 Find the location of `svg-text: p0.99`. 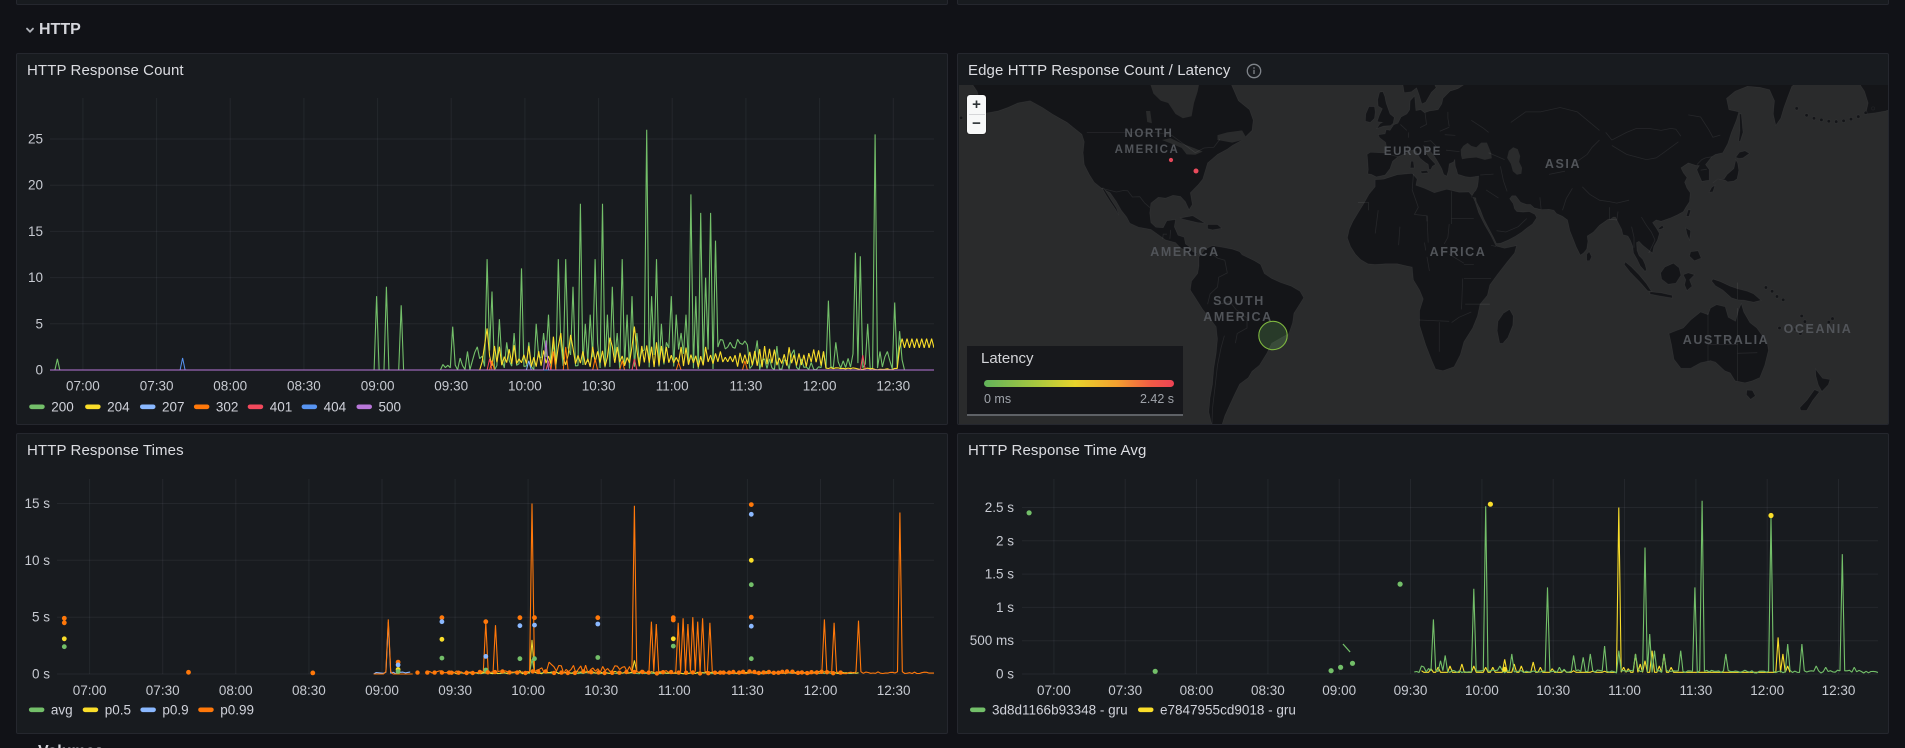

svg-text: p0.99 is located at coordinates (237, 710).